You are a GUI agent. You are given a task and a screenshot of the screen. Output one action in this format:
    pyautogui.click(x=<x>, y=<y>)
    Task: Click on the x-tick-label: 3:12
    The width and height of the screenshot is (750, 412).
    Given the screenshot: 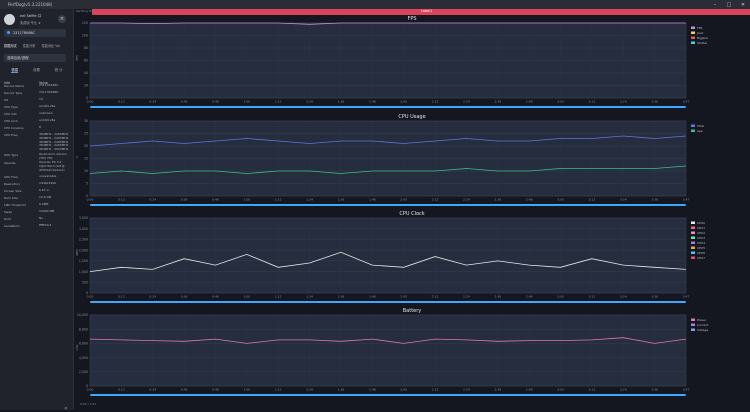 What is the action you would take?
    pyautogui.click(x=592, y=102)
    